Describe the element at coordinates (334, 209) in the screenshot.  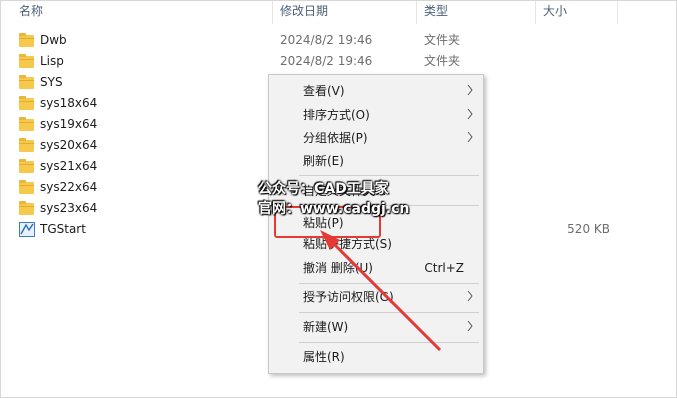
I see `watermark-line2: 官网：www.cadgj.cn` at that location.